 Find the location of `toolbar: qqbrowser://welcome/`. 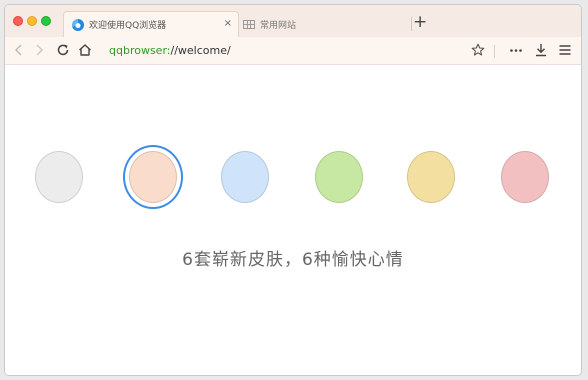

toolbar: qqbrowser://welcome/ is located at coordinates (293, 51).